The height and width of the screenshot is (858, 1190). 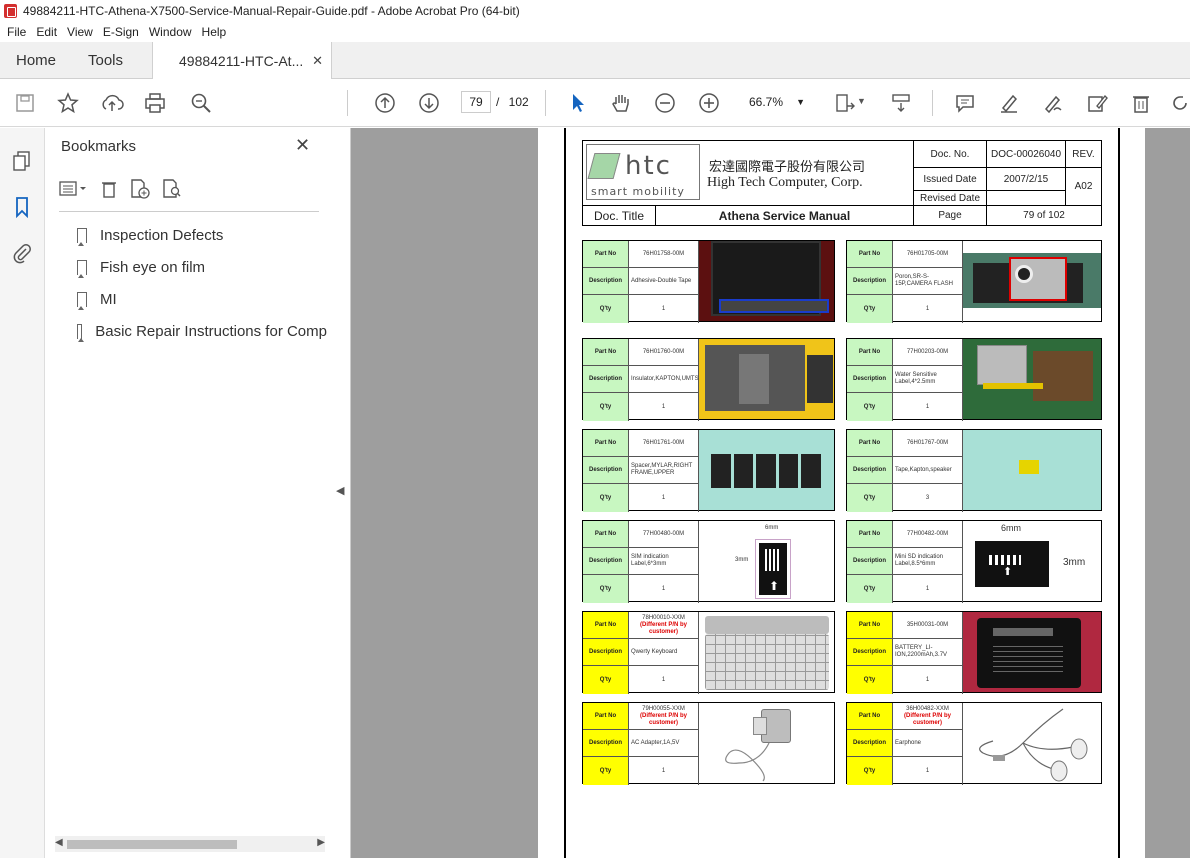 What do you see at coordinates (663, 719) in the screenshot?
I see `part-note: (Different P/N by customer)` at bounding box center [663, 719].